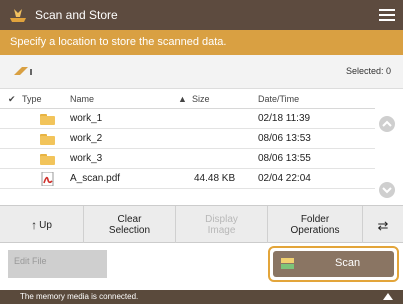 The image size is (403, 304). What do you see at coordinates (57, 264) in the screenshot?
I see `edit-file-button: Edit File` at bounding box center [57, 264].